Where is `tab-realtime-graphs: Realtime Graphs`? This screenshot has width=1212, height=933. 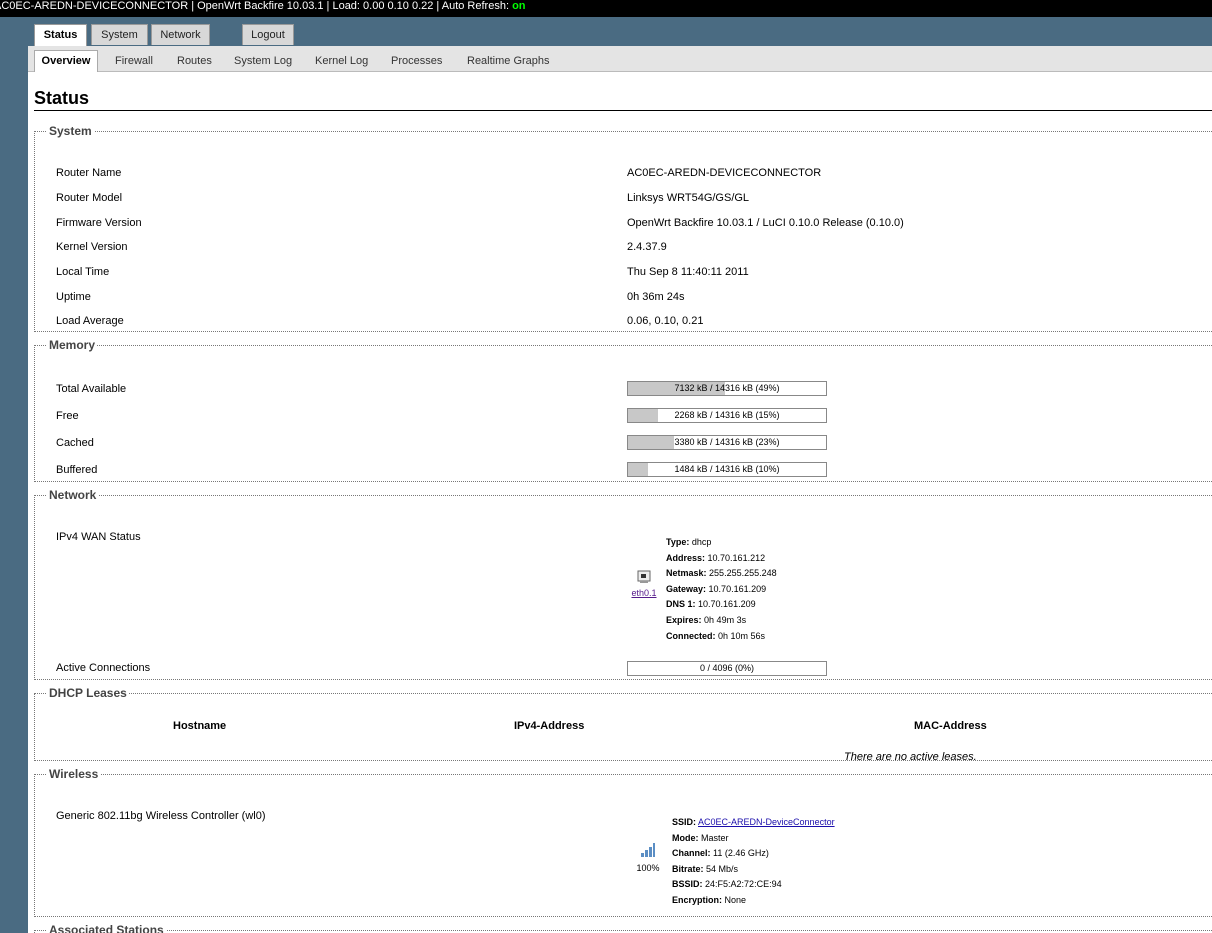 tab-realtime-graphs: Realtime Graphs is located at coordinates (508, 61).